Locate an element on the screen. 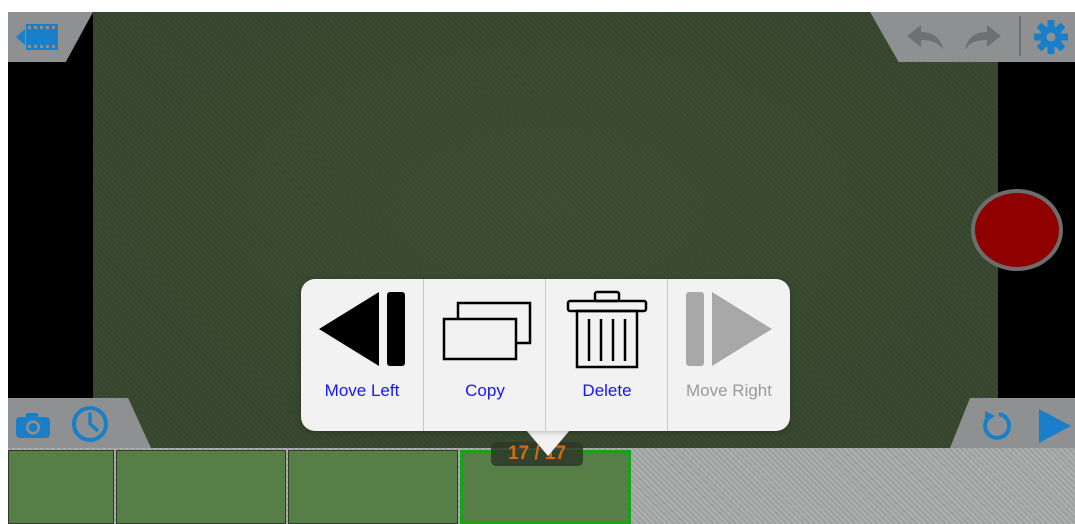  move-right-icon is located at coordinates (729, 329).